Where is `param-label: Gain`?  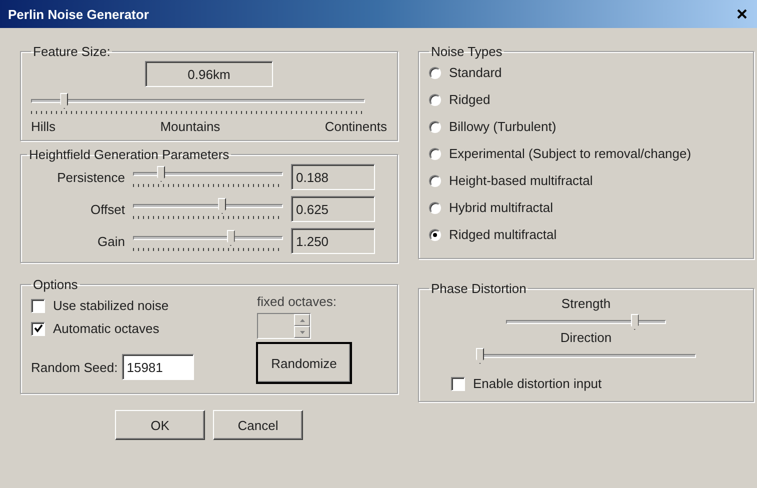
param-label: Gain is located at coordinates (110, 241).